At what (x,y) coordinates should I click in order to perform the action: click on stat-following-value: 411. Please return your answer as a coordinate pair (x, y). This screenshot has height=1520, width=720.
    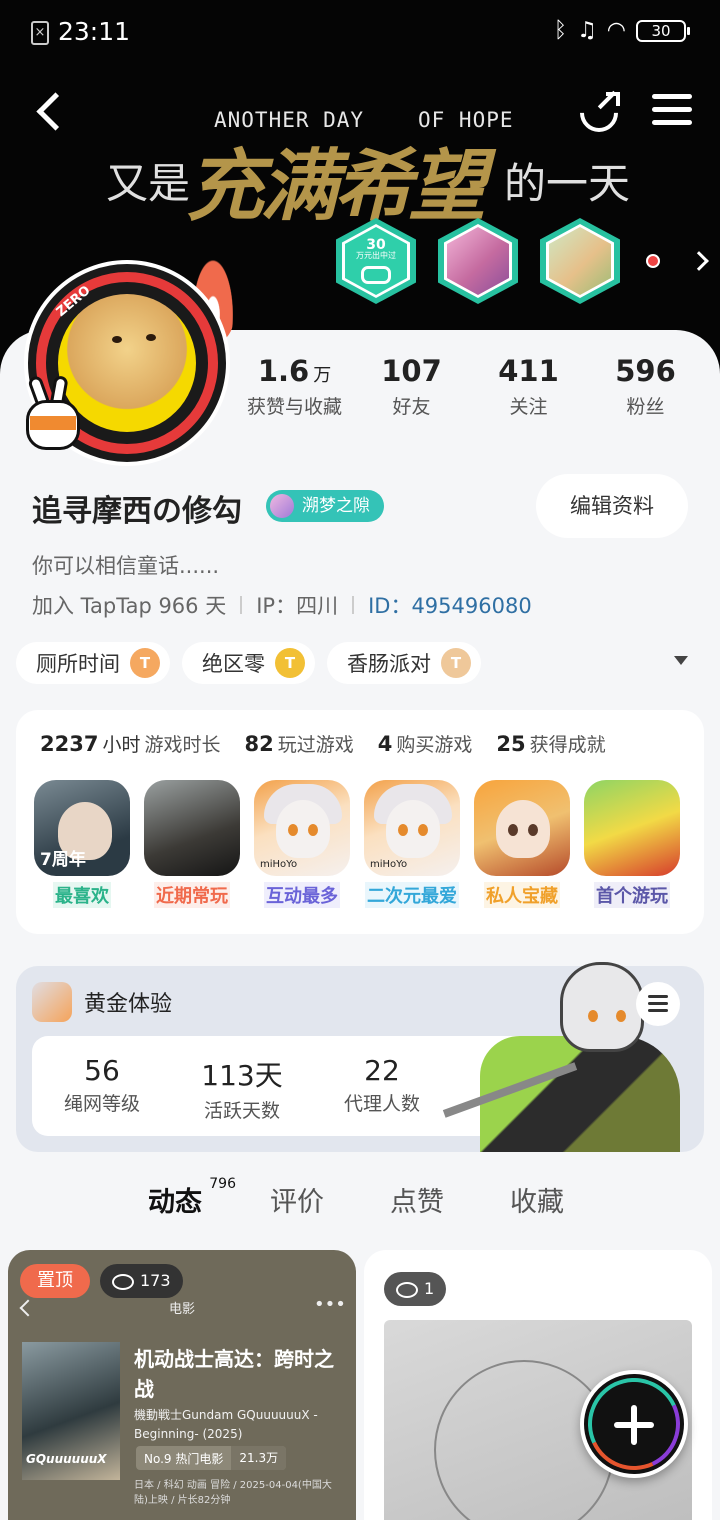
    Looking at the image, I should click on (528, 371).